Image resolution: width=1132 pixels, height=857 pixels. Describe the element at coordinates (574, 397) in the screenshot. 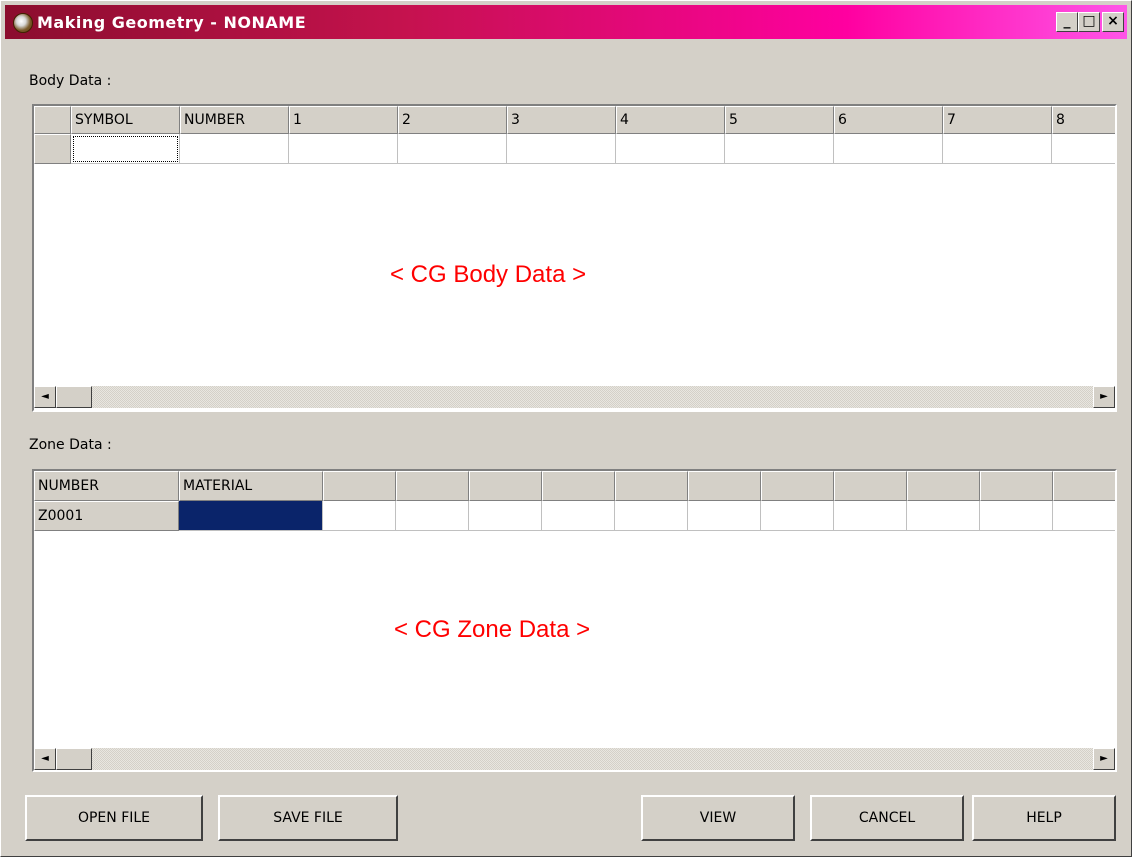

I see `body-hscrollbar: ◄ ►` at that location.